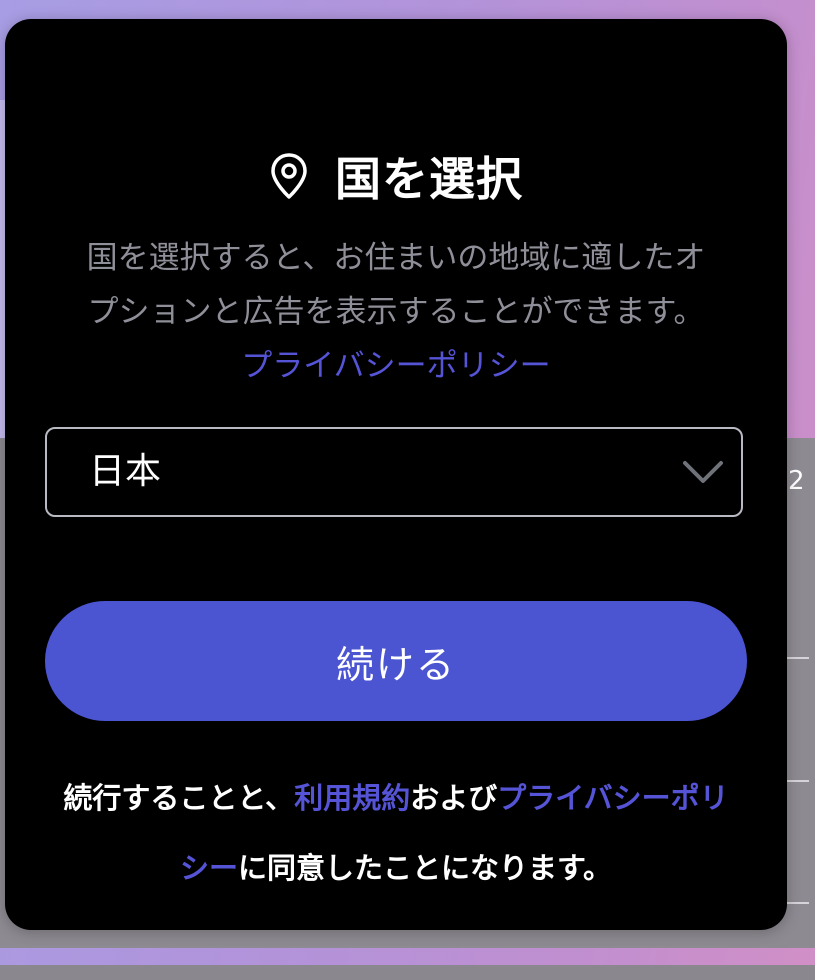  I want to click on map-pin-icon, so click(289, 176).